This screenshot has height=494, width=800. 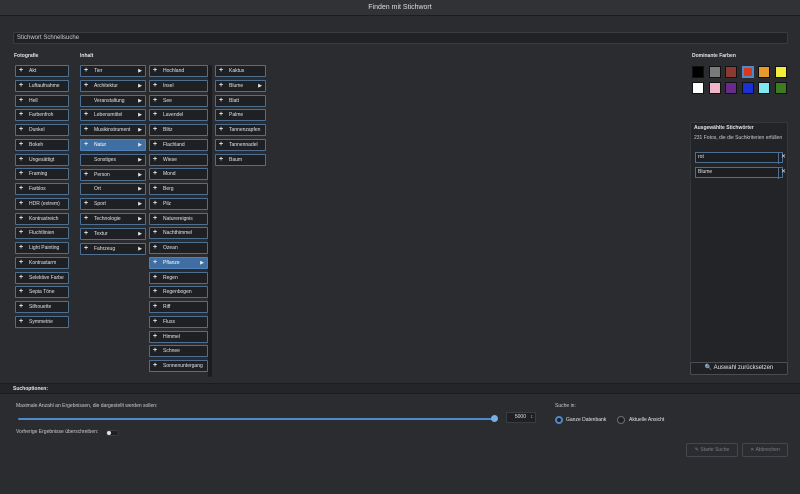 What do you see at coordinates (532, 417) in the screenshot?
I see `stepper-icon: ↕` at bounding box center [532, 417].